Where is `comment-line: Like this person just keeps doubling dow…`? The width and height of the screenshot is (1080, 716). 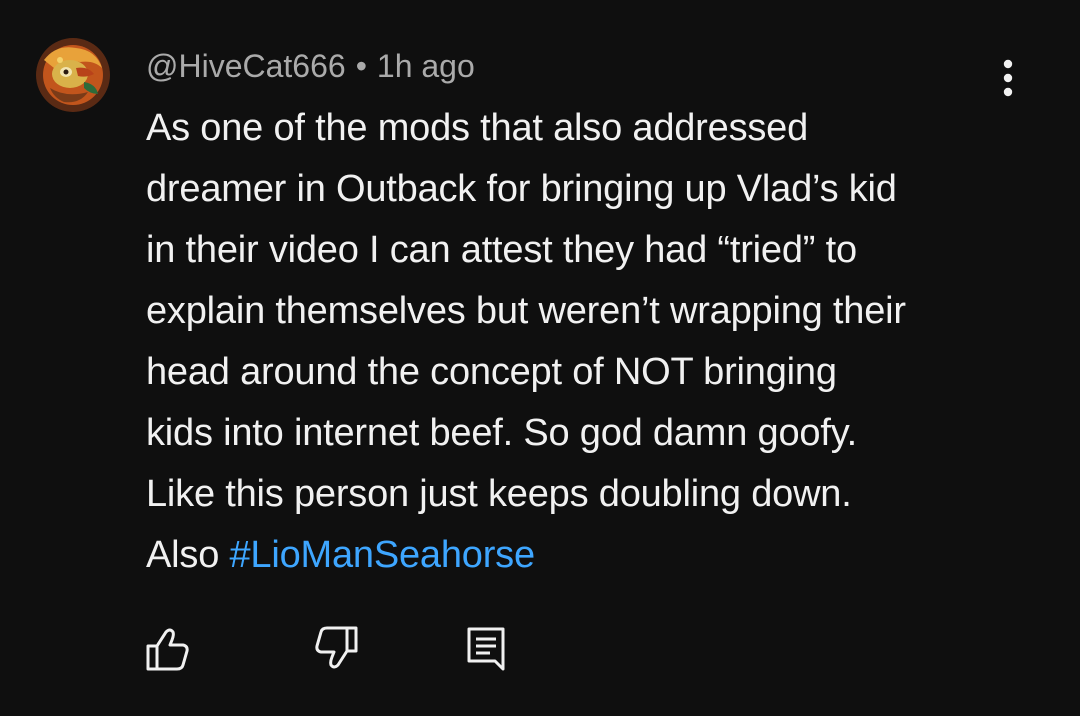 comment-line: Like this person just keeps doubling dow… is located at coordinates (499, 494).